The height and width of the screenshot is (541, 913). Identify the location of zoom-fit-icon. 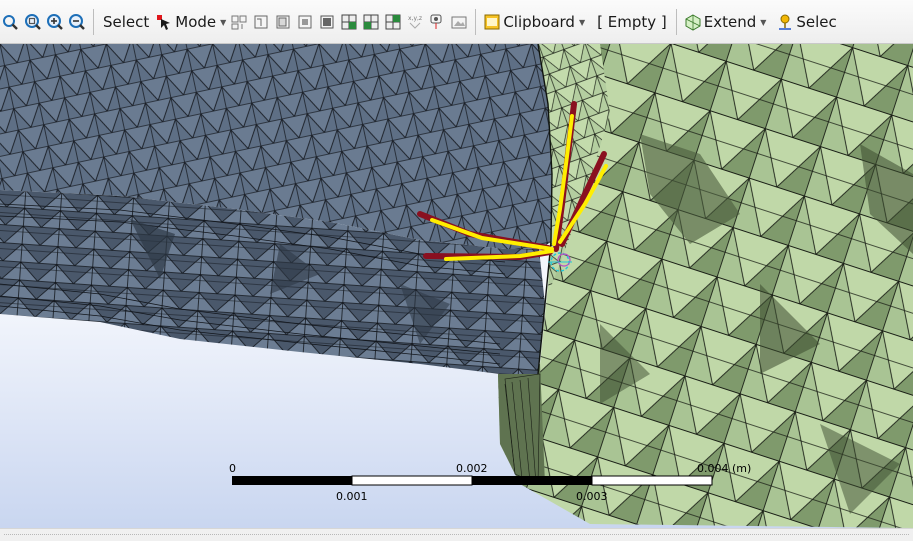
(11, 22).